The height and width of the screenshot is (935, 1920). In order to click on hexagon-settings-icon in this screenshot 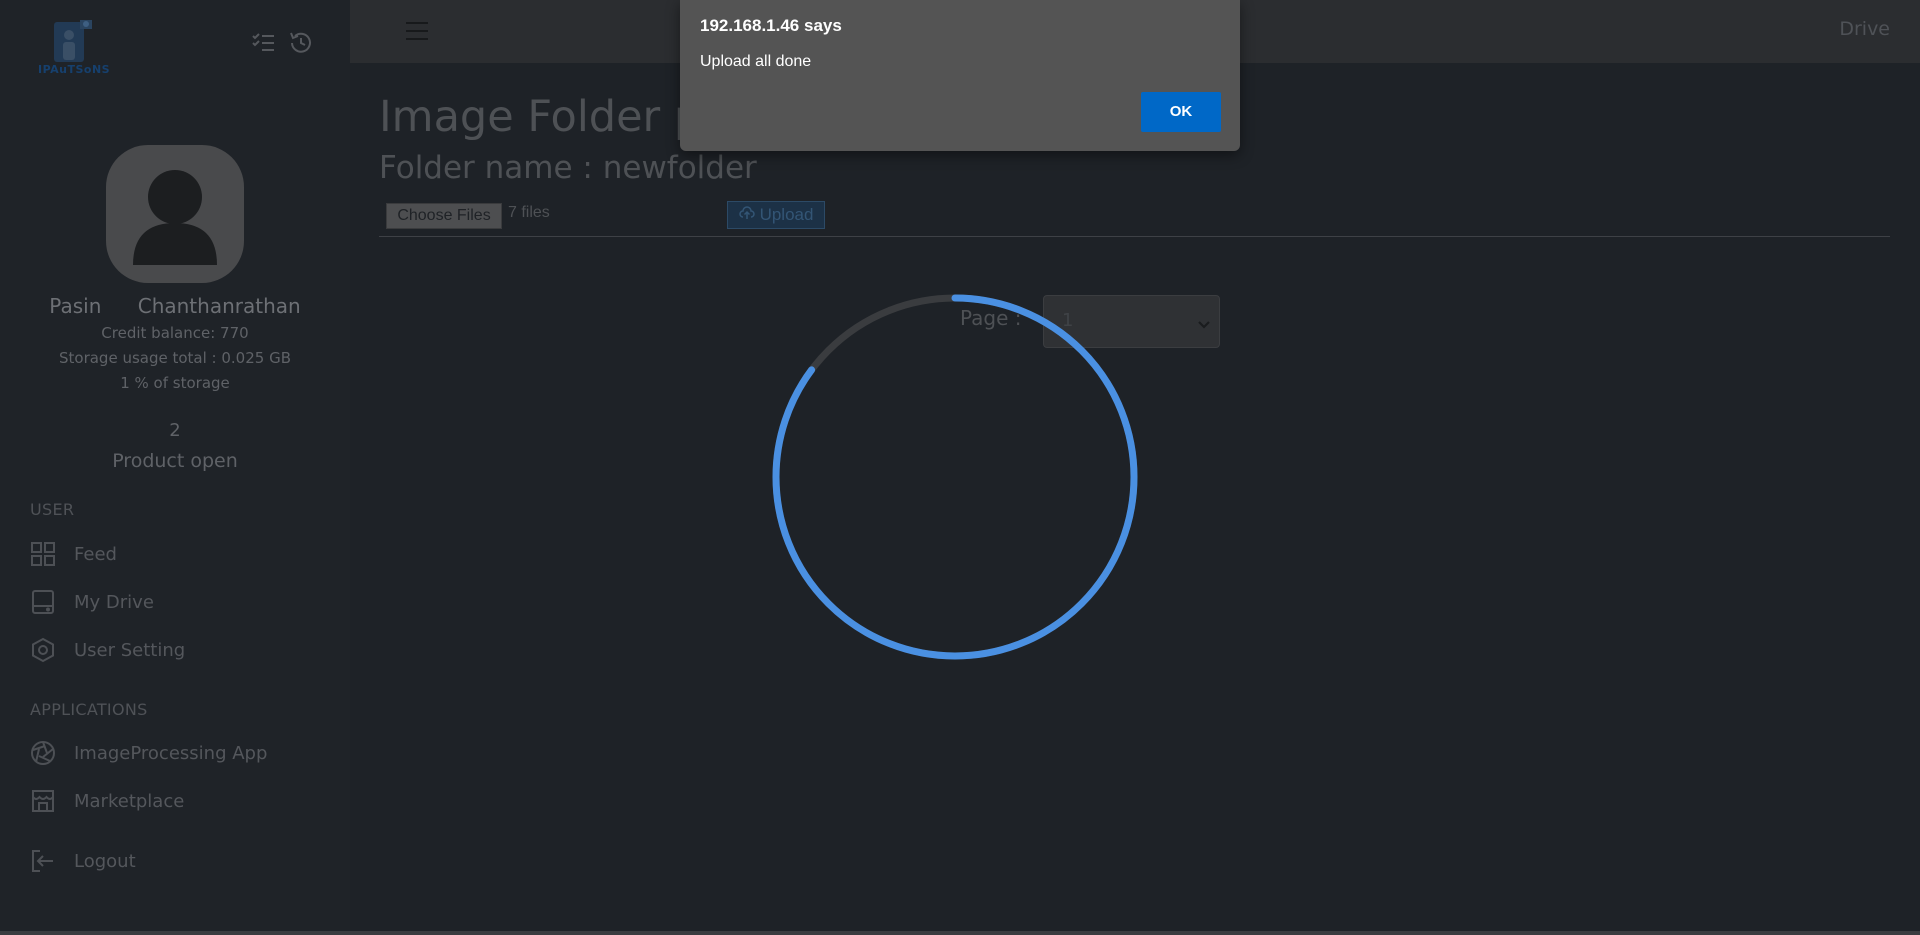, I will do `click(43, 650)`.